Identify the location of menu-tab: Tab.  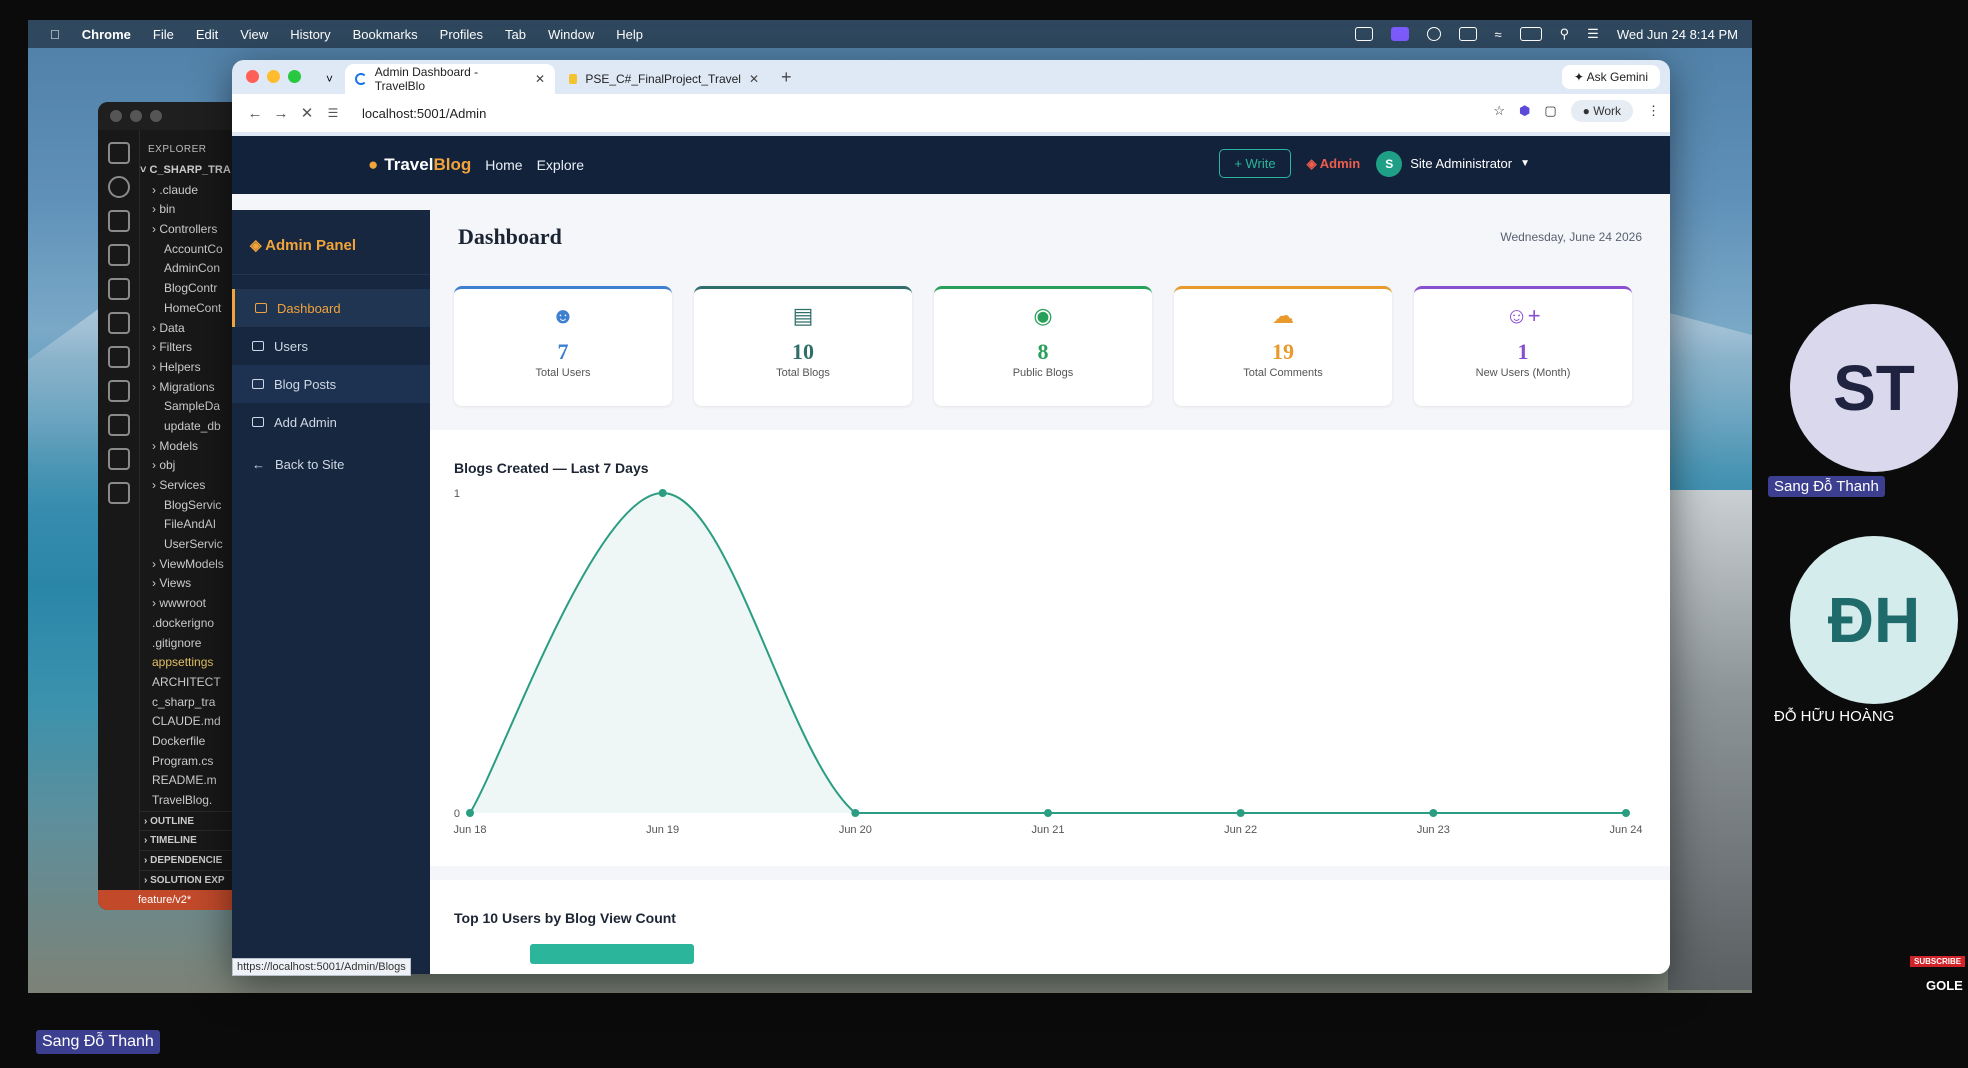
(515, 34).